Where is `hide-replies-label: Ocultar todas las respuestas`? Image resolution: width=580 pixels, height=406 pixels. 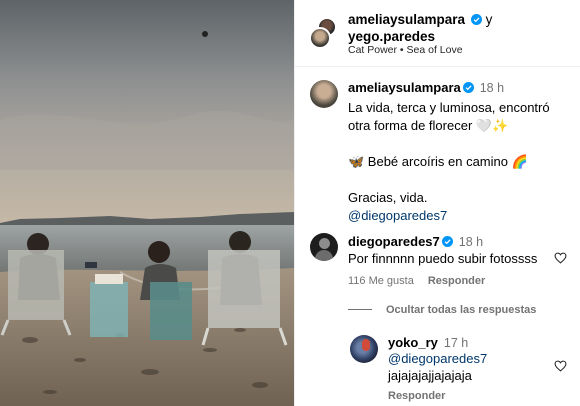
hide-replies-label: Ocultar todas las respuestas is located at coordinates (461, 310).